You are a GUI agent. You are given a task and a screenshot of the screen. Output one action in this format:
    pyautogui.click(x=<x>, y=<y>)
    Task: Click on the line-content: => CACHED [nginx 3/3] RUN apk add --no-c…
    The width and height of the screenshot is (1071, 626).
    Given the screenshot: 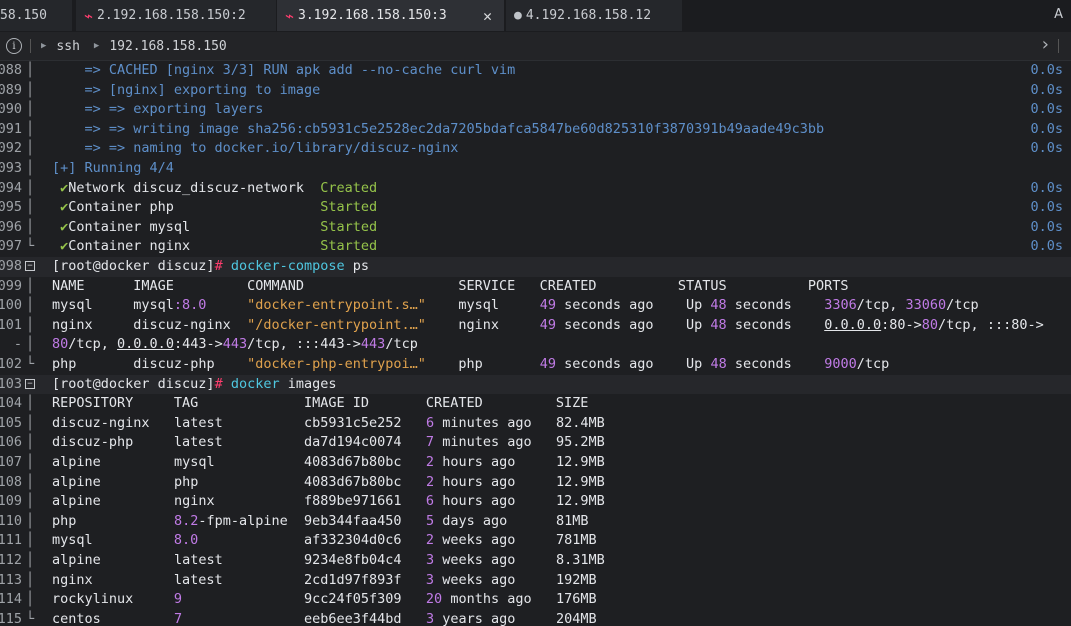 What is the action you would take?
    pyautogui.click(x=284, y=71)
    